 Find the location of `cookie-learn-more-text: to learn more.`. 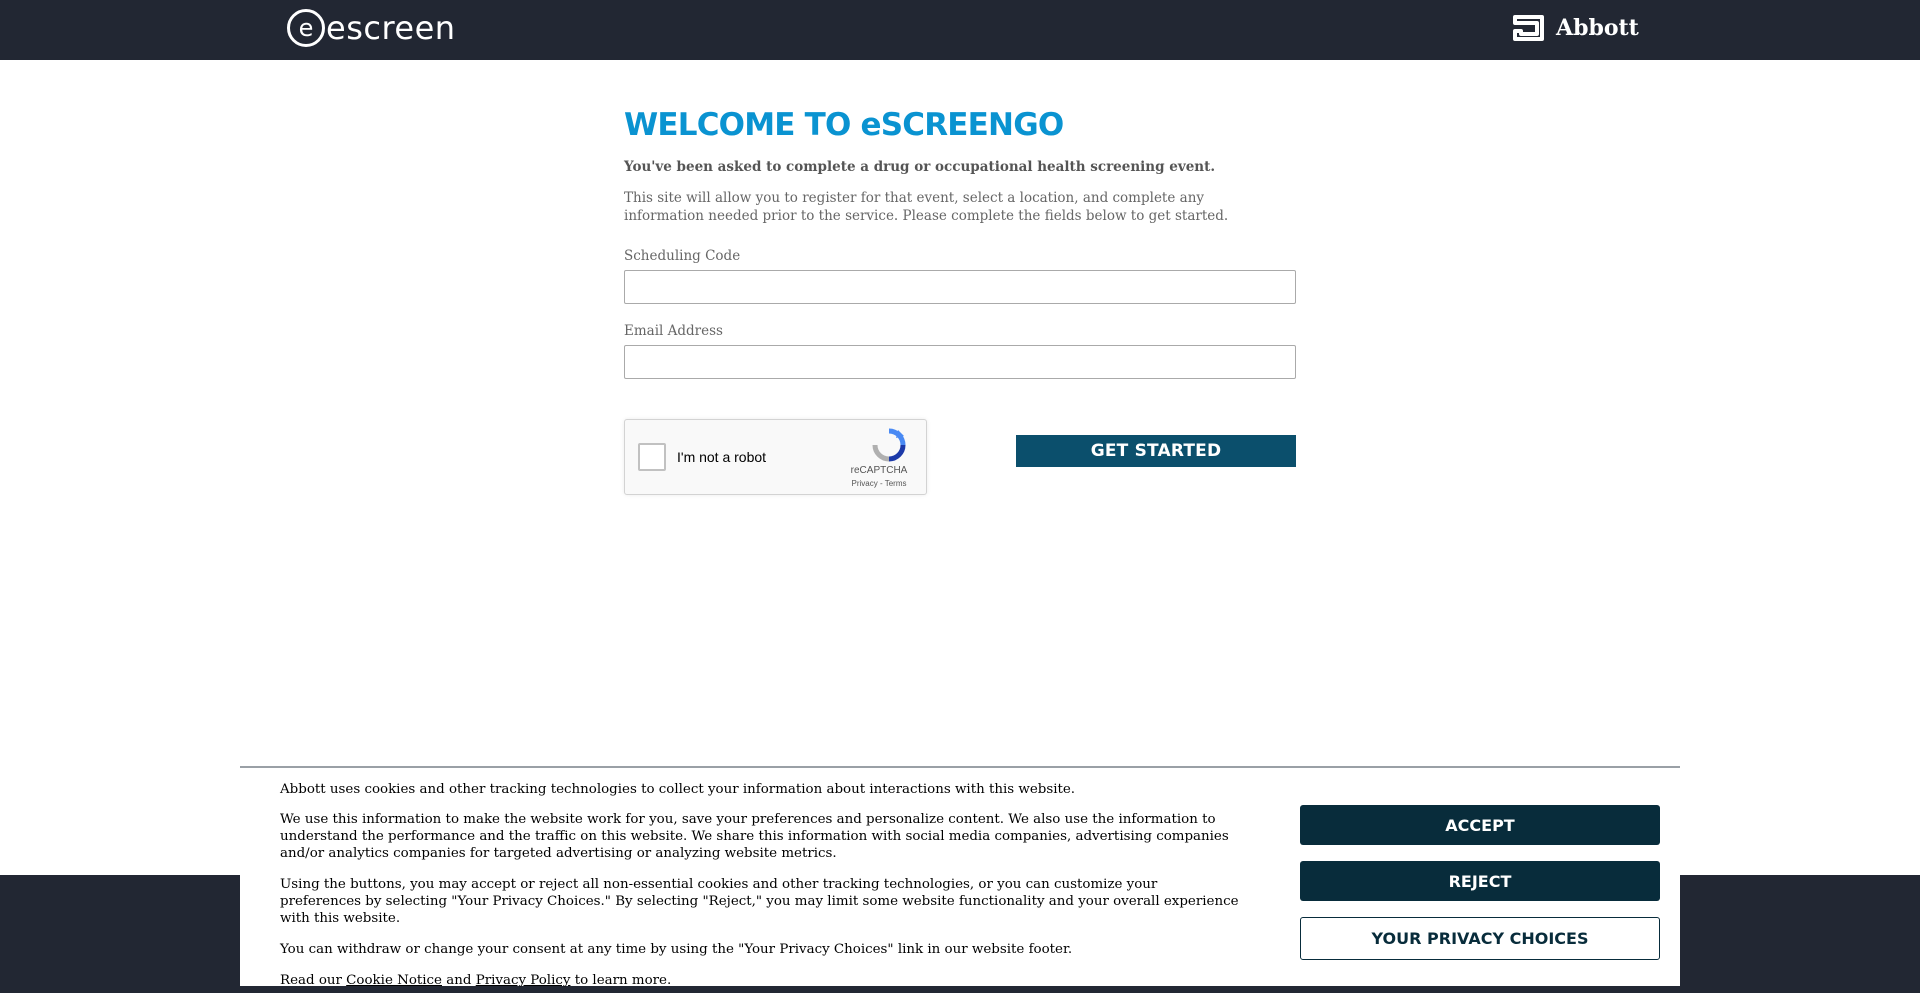

cookie-learn-more-text: to learn more. is located at coordinates (623, 980).